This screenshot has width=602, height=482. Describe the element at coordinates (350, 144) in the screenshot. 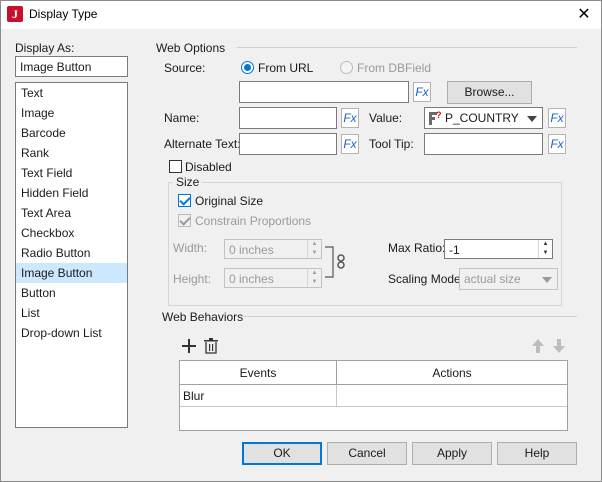

I see `alternate-text-formula-button: Fx` at that location.